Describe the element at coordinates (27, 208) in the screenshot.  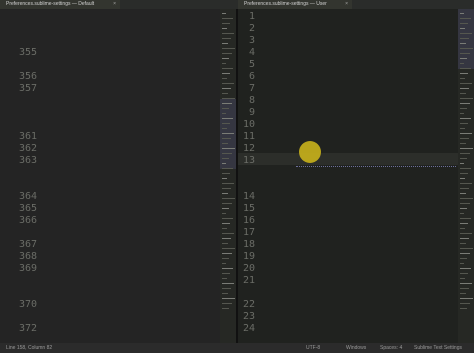
I see `line-number: 365` at that location.